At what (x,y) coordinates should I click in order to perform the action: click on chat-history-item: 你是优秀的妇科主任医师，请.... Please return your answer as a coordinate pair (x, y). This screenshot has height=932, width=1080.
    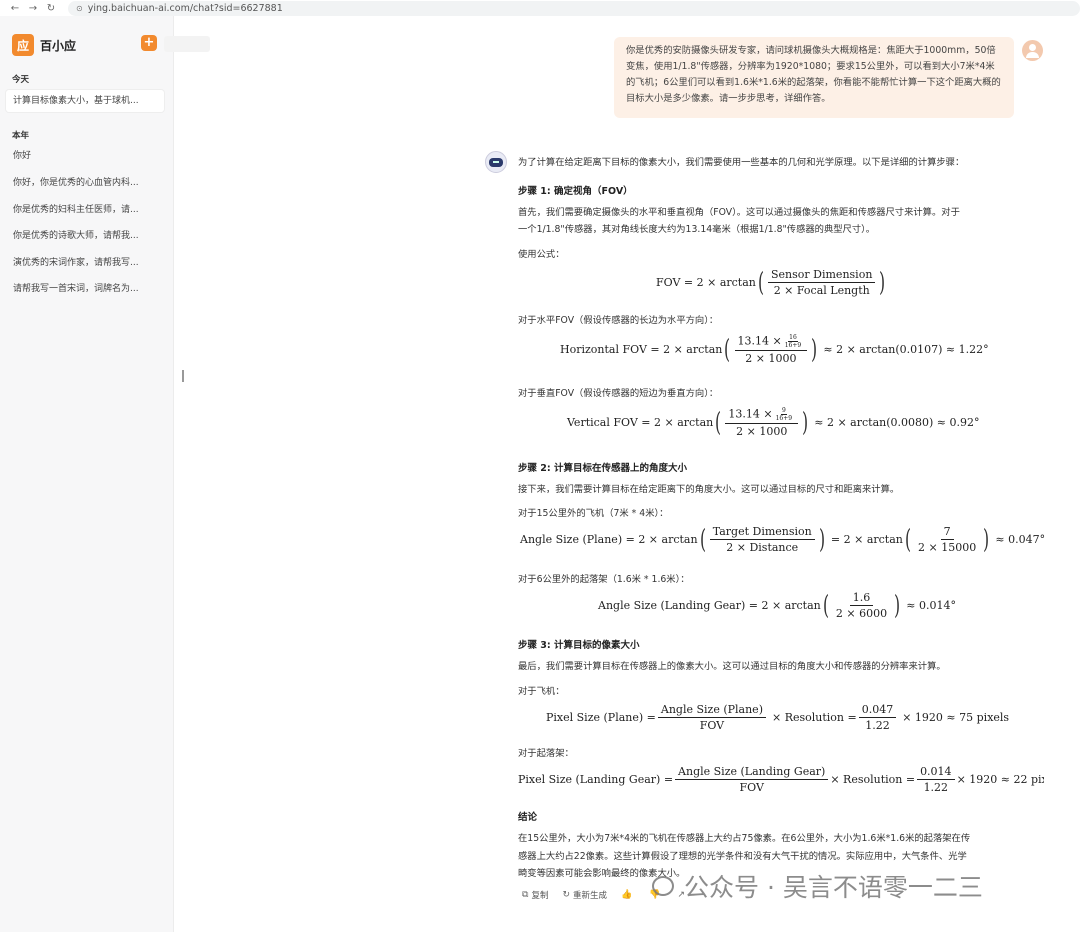
    Looking at the image, I should click on (85, 210).